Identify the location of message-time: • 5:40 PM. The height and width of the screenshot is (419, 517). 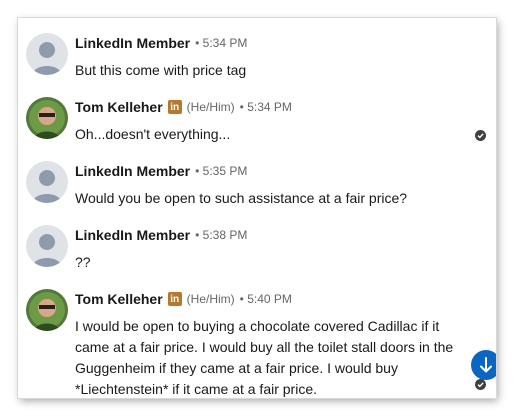
(265, 299).